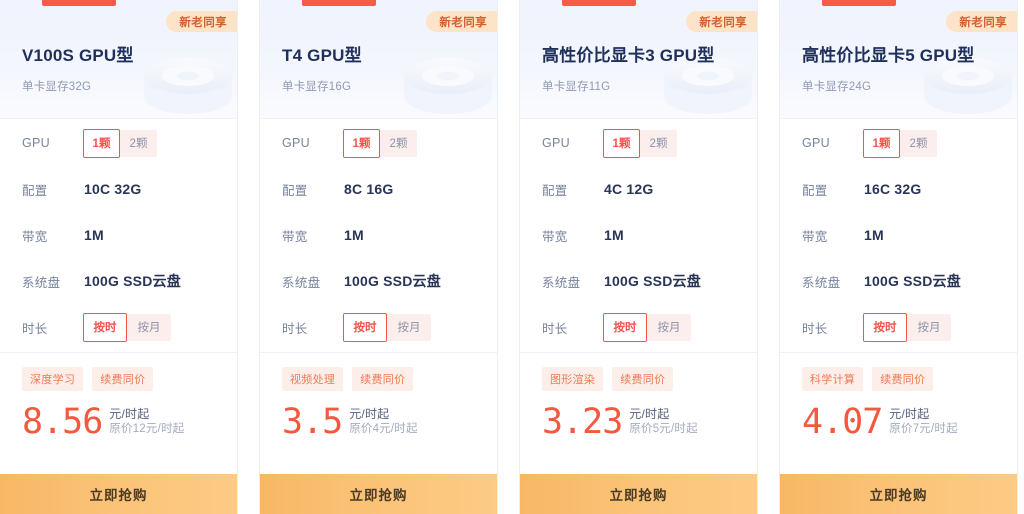  I want to click on card-subtitle: 单卡显存16G, so click(317, 87).